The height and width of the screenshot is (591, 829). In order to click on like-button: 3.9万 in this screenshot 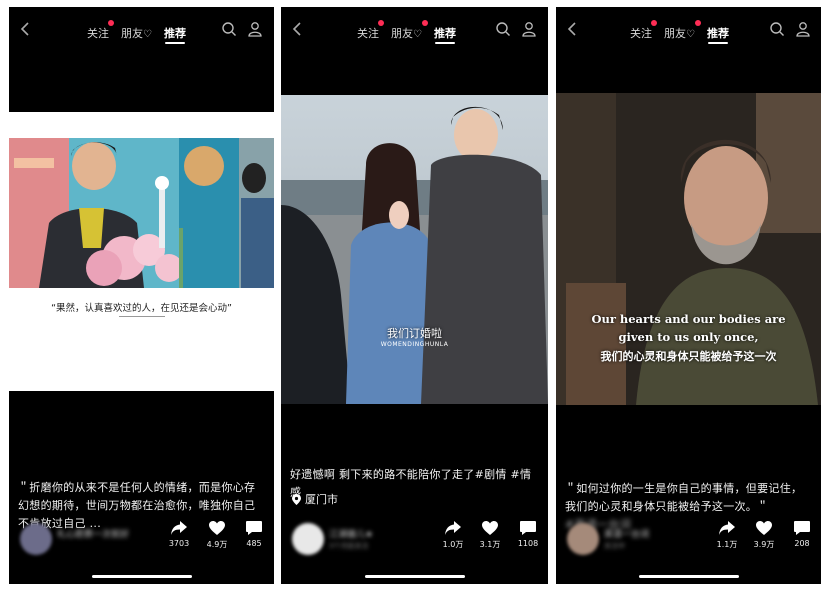, I will do `click(764, 535)`.